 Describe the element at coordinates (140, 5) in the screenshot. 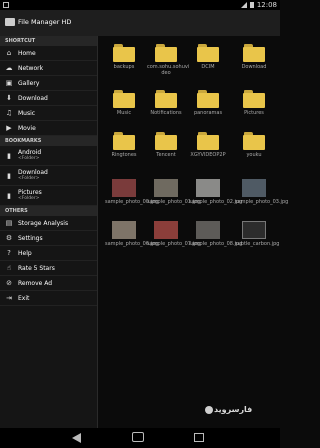

I see `status-bar: 12:08` at that location.